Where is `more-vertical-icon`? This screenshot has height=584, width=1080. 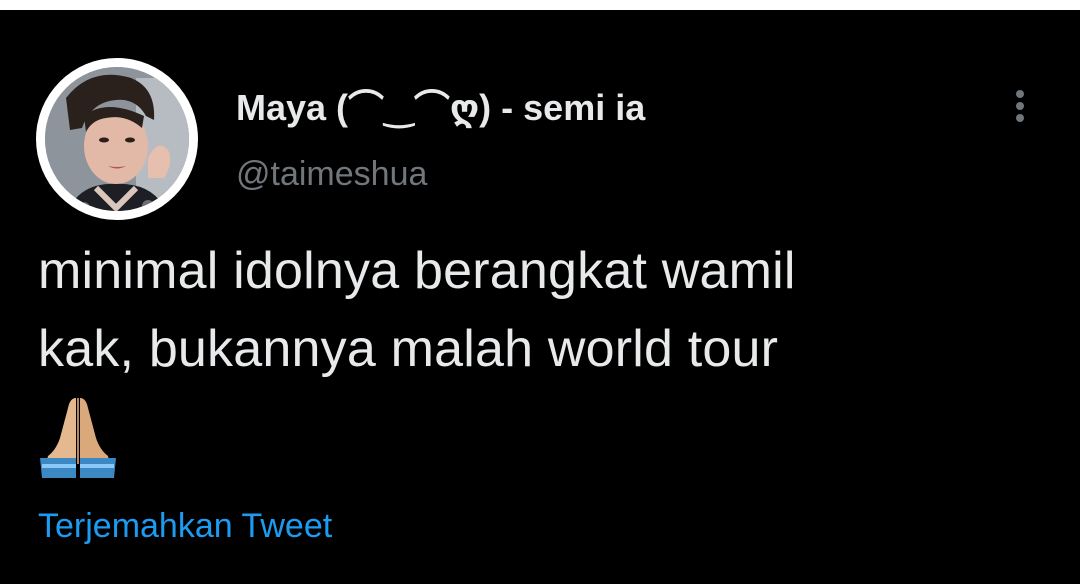 more-vertical-icon is located at coordinates (1020, 106).